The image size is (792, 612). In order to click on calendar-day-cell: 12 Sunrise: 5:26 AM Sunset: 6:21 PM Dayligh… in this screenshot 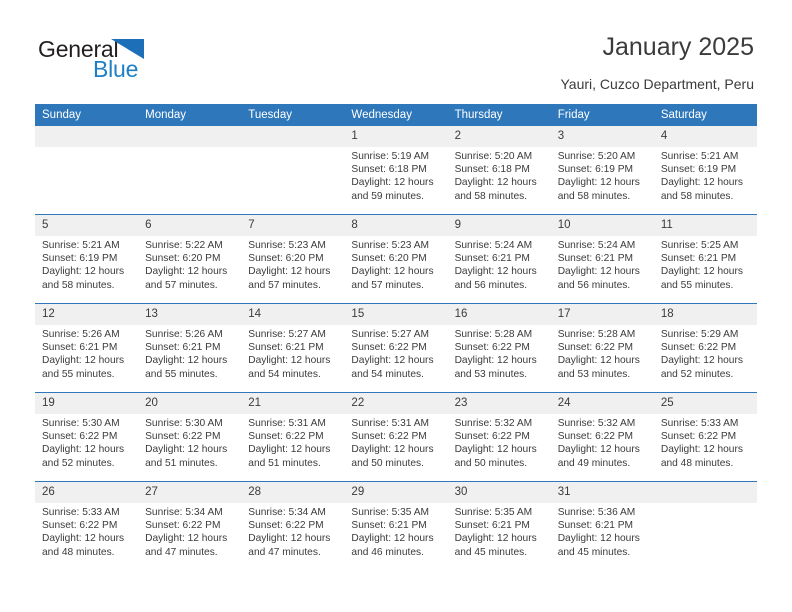, I will do `click(87, 348)`.